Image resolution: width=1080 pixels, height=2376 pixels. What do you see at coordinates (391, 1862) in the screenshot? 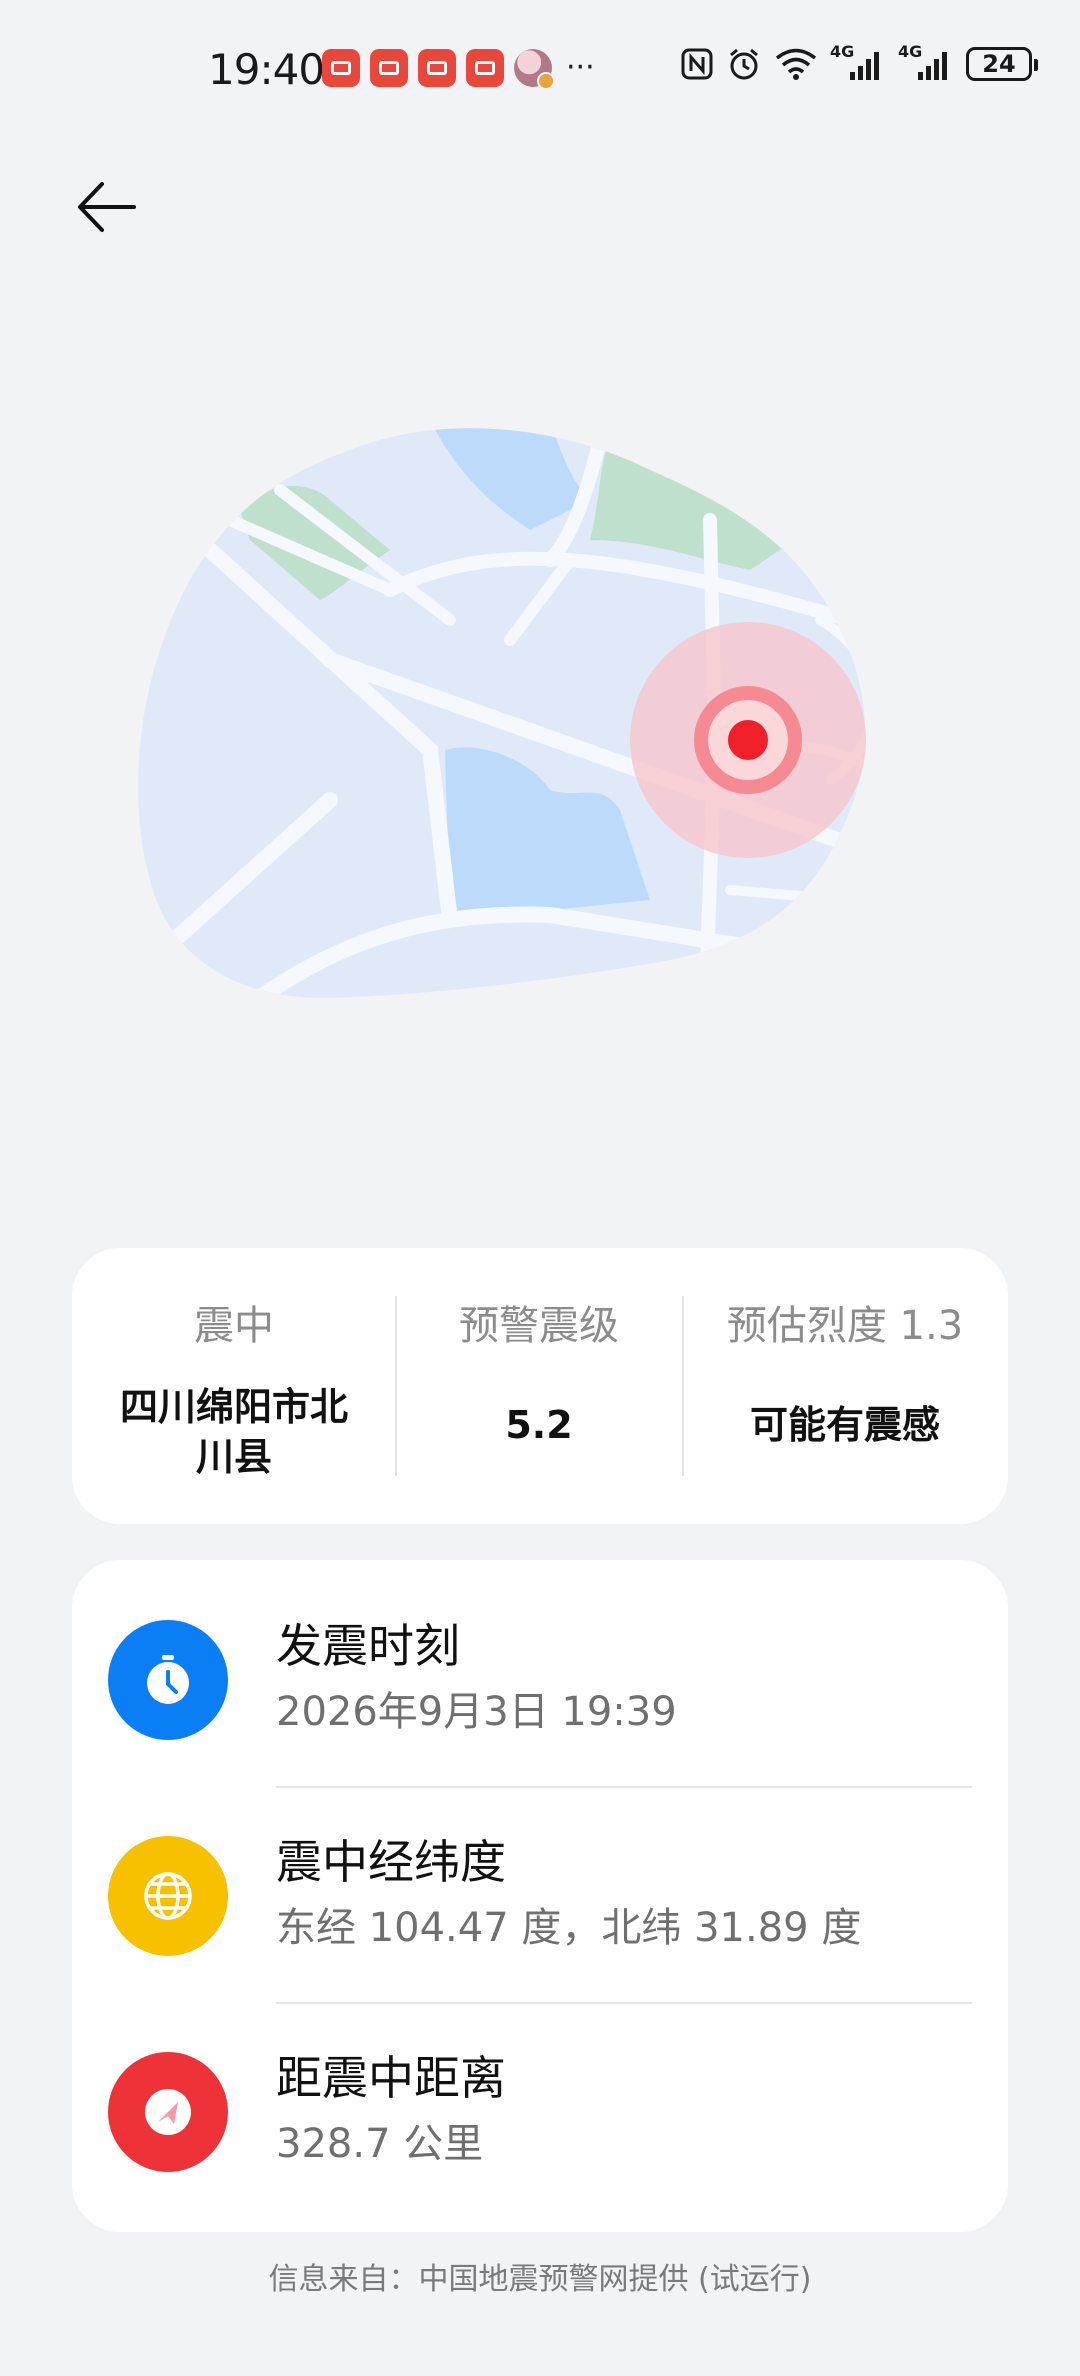
I see `epicenter-coordinates-title: 震中经纬度` at bounding box center [391, 1862].